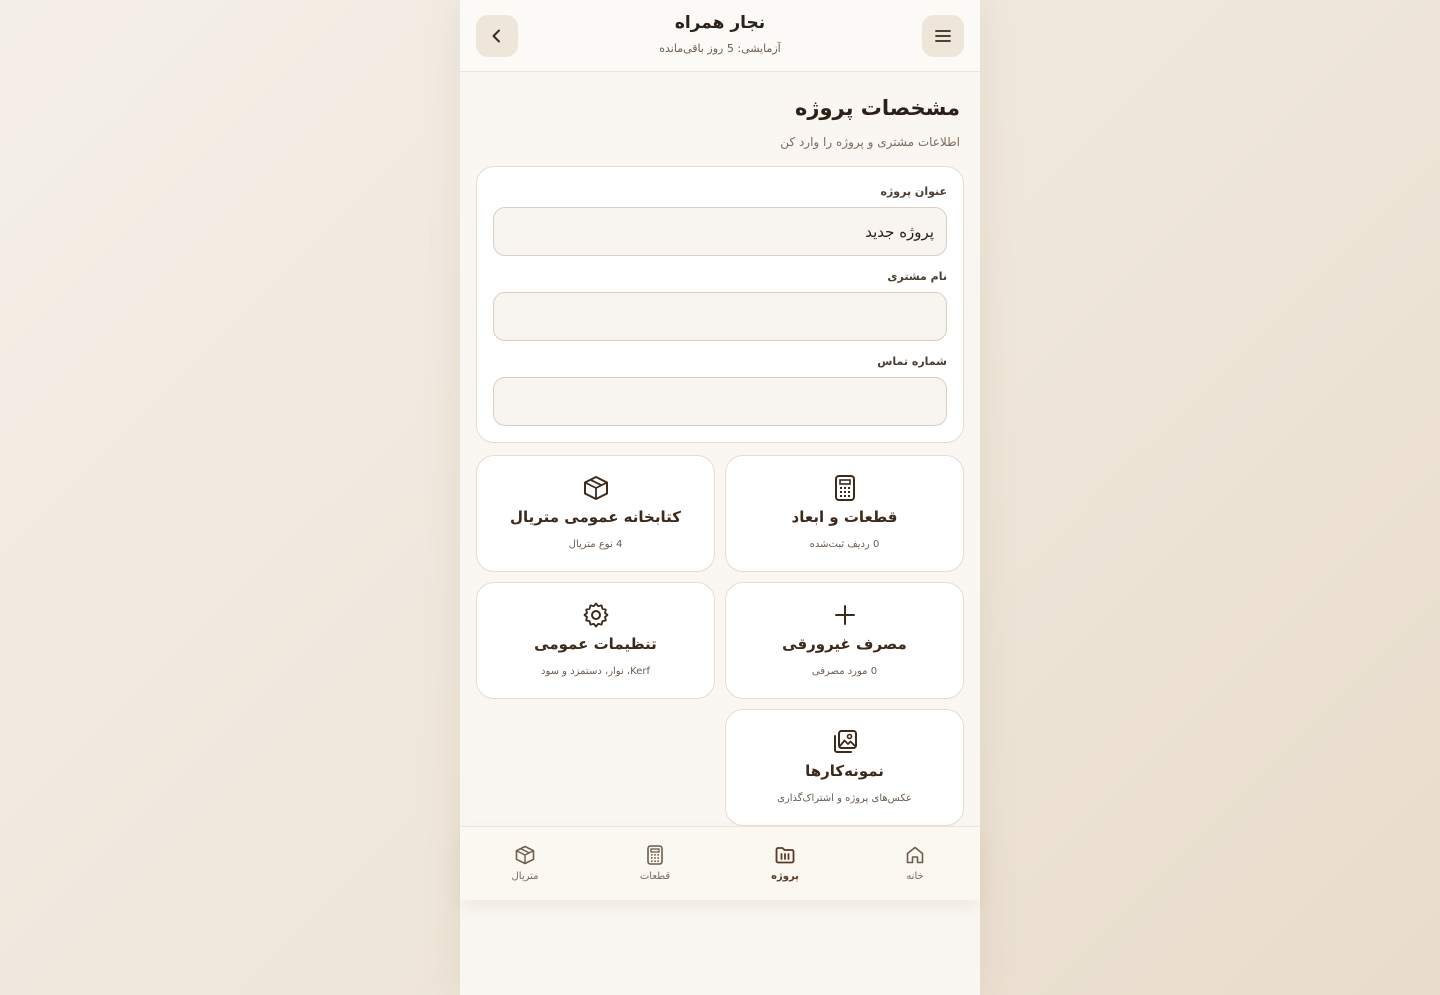 The width and height of the screenshot is (1440, 995). Describe the element at coordinates (595, 544) in the screenshot. I see `tile-desc: 4 نوع متریال` at that location.